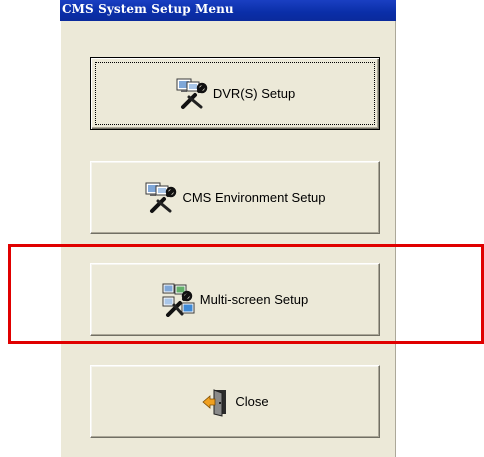 The height and width of the screenshot is (457, 484). I want to click on cms-environment-setup-label: CMS Environment Setup, so click(254, 197).